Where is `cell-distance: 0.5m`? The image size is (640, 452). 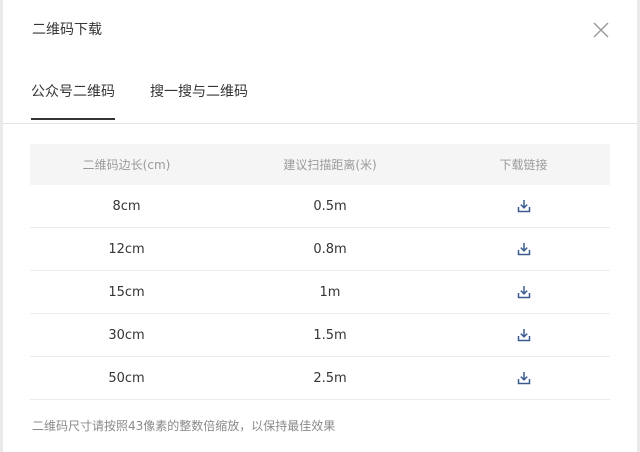 cell-distance: 0.5m is located at coordinates (330, 206).